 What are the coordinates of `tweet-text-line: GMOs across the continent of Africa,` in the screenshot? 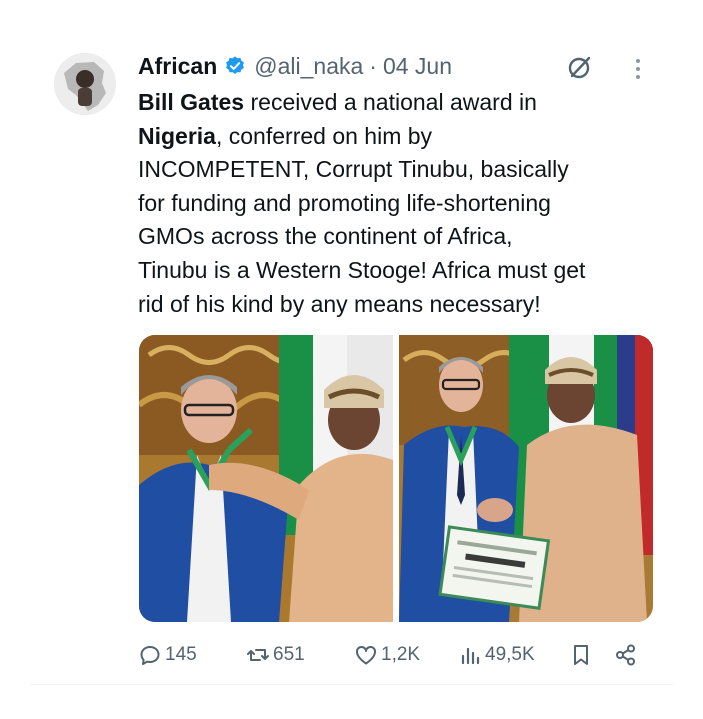 It's located at (325, 236).